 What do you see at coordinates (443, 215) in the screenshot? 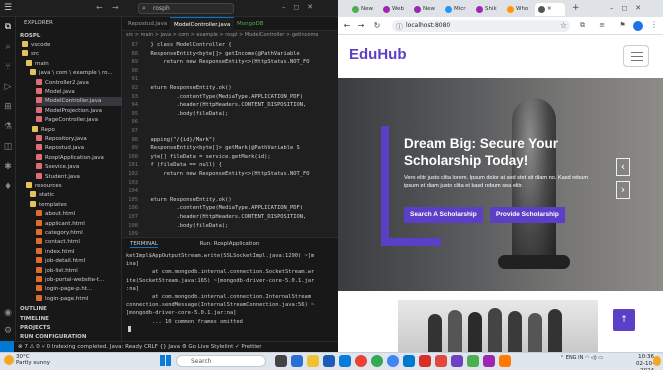
I see `search-scholarship-button: Search A Scholarship` at bounding box center [443, 215].